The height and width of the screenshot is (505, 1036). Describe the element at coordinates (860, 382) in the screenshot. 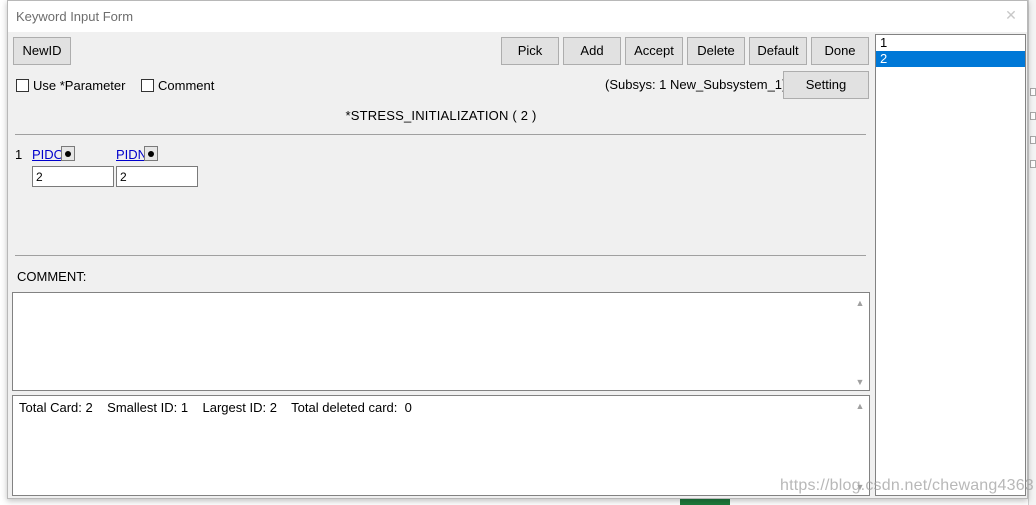

I see `scroll-down-icon: ▼` at that location.